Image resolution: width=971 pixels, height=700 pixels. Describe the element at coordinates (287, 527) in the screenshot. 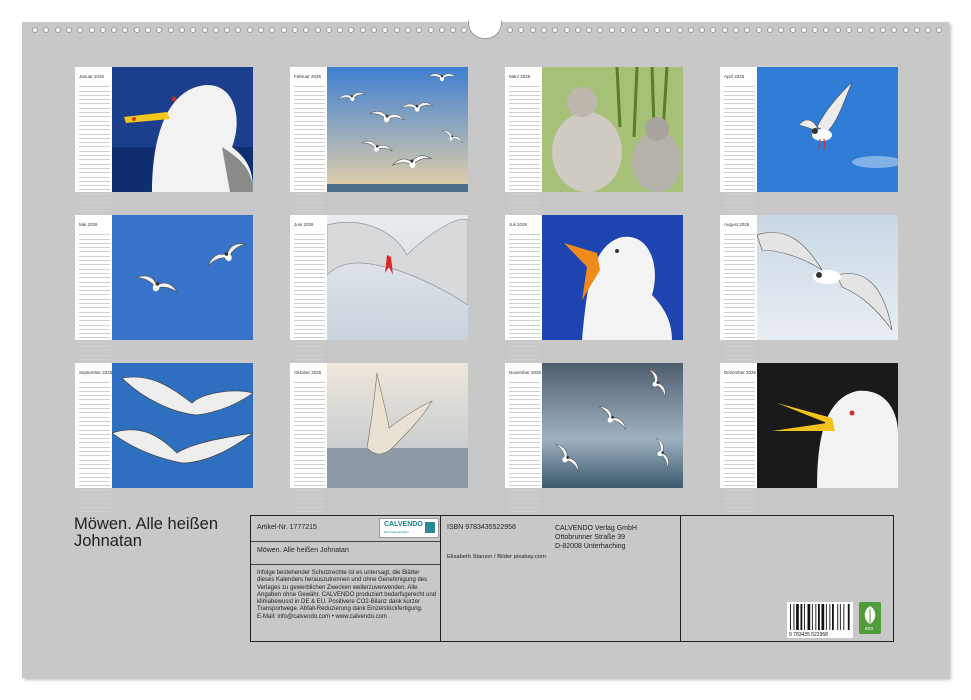

I see `article-number: Artikel-Nr. 1777215` at that location.